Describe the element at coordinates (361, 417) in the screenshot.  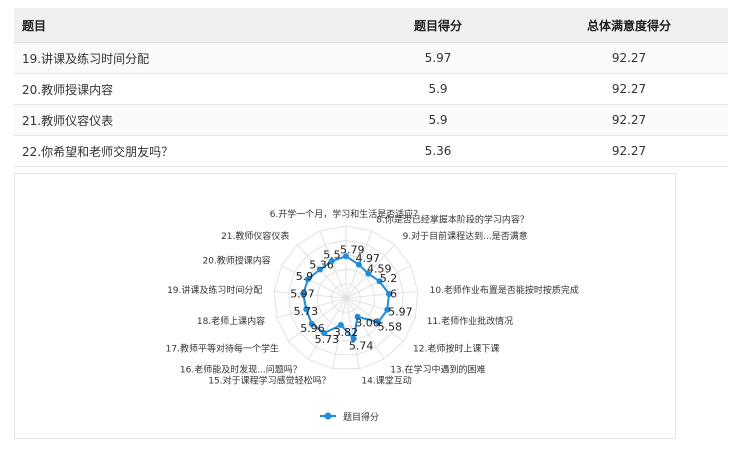
I see `legend-label: 题目得分` at that location.